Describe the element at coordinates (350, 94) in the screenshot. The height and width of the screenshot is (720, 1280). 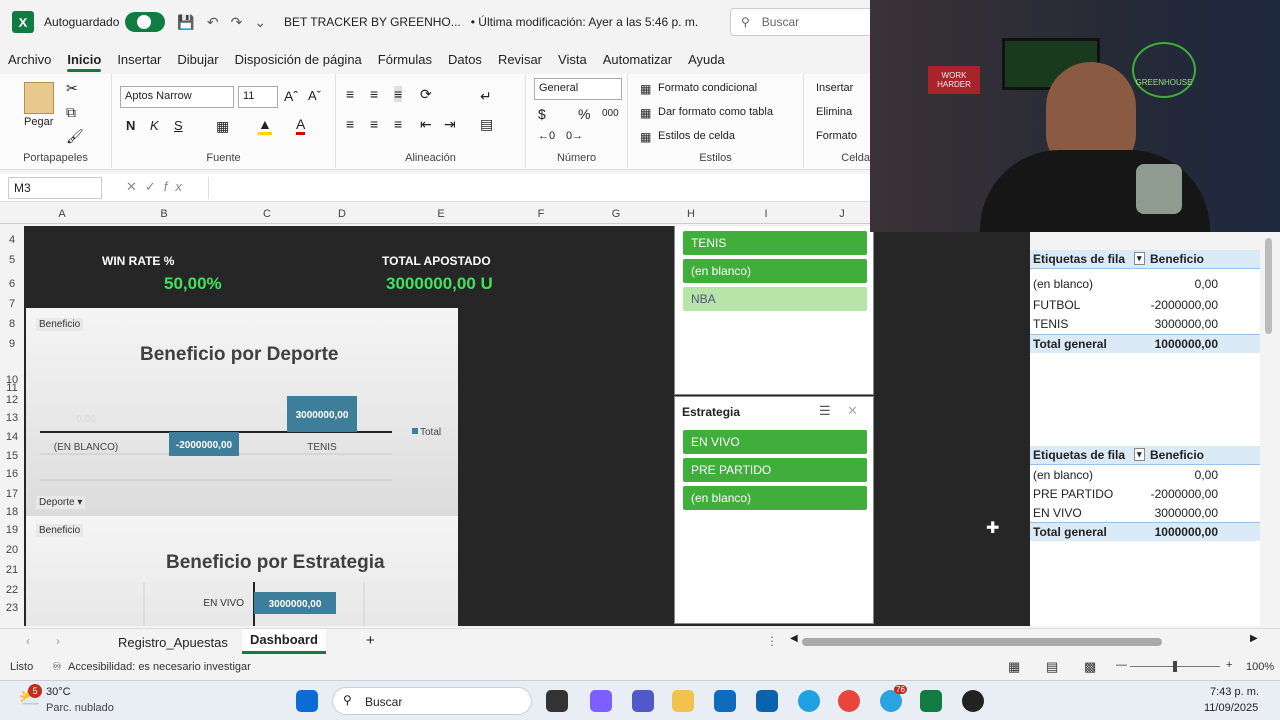
I see `align-top-icon: ≡` at that location.